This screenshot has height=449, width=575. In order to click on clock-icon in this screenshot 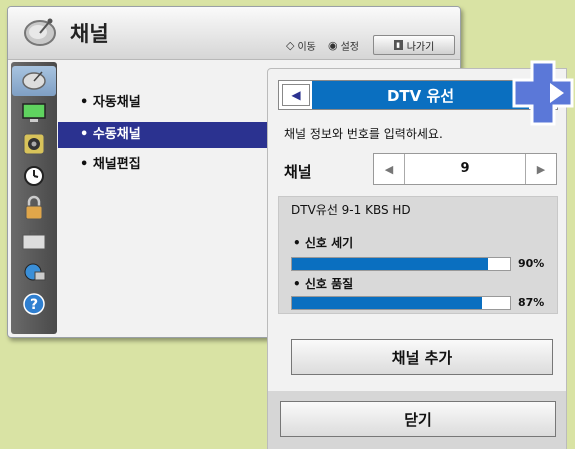, I will do `click(34, 176)`.